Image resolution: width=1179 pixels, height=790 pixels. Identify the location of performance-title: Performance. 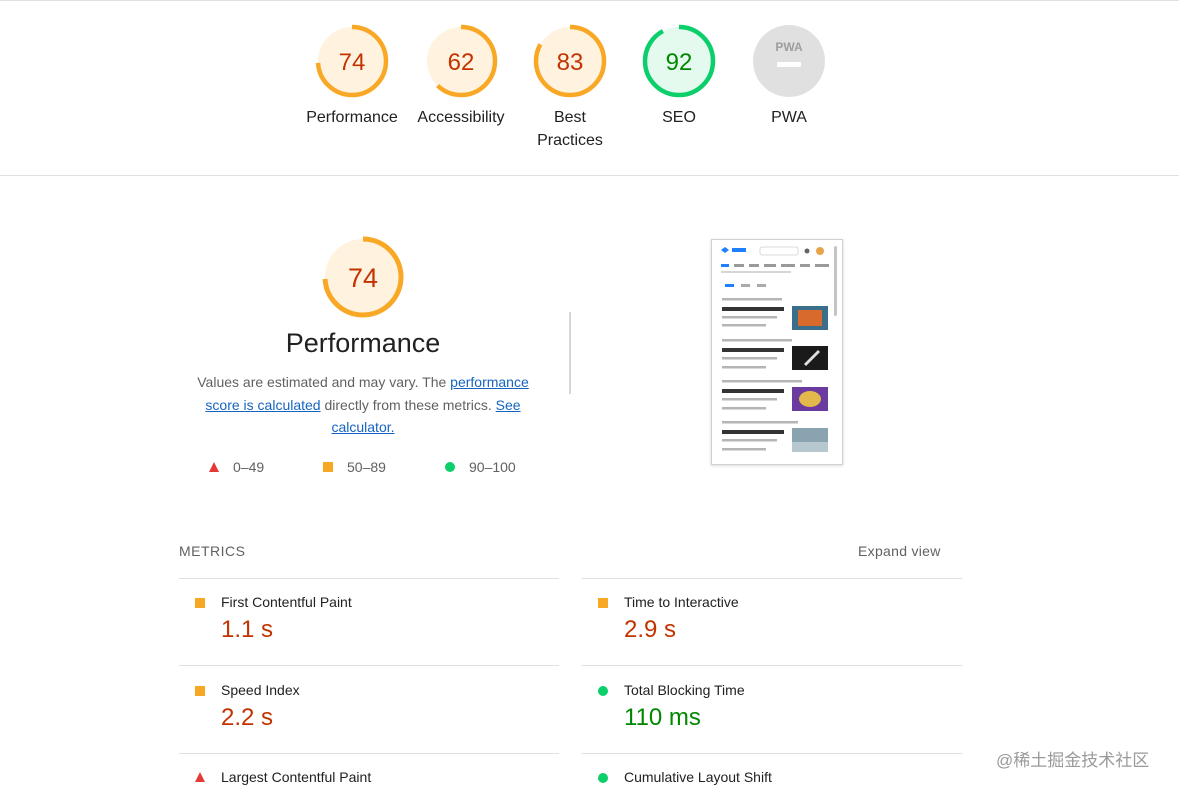
(363, 343).